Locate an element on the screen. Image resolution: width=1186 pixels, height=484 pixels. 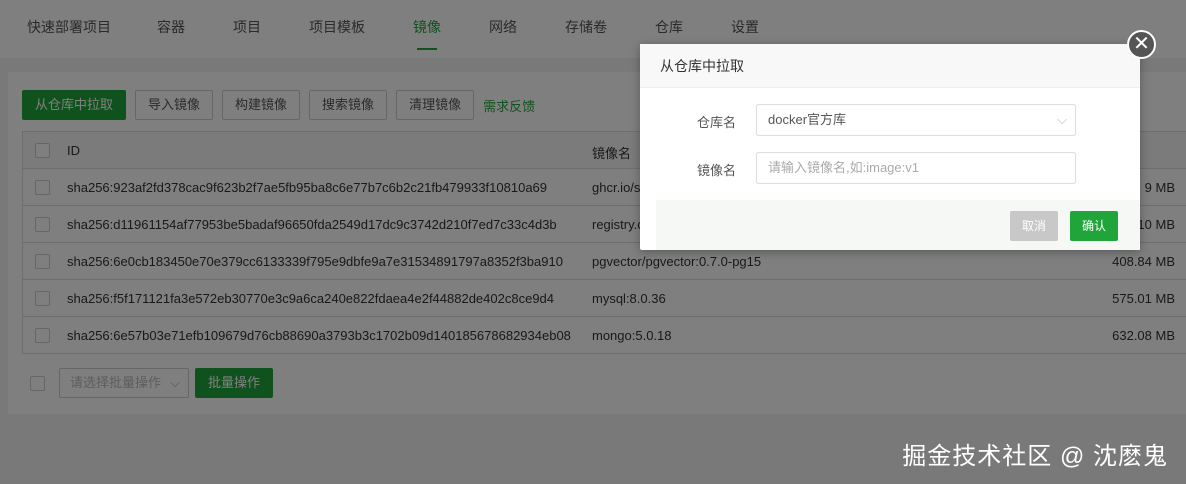
image-field: 镜像名 请输入镜像名,如:image:v1 is located at coordinates (890, 168).